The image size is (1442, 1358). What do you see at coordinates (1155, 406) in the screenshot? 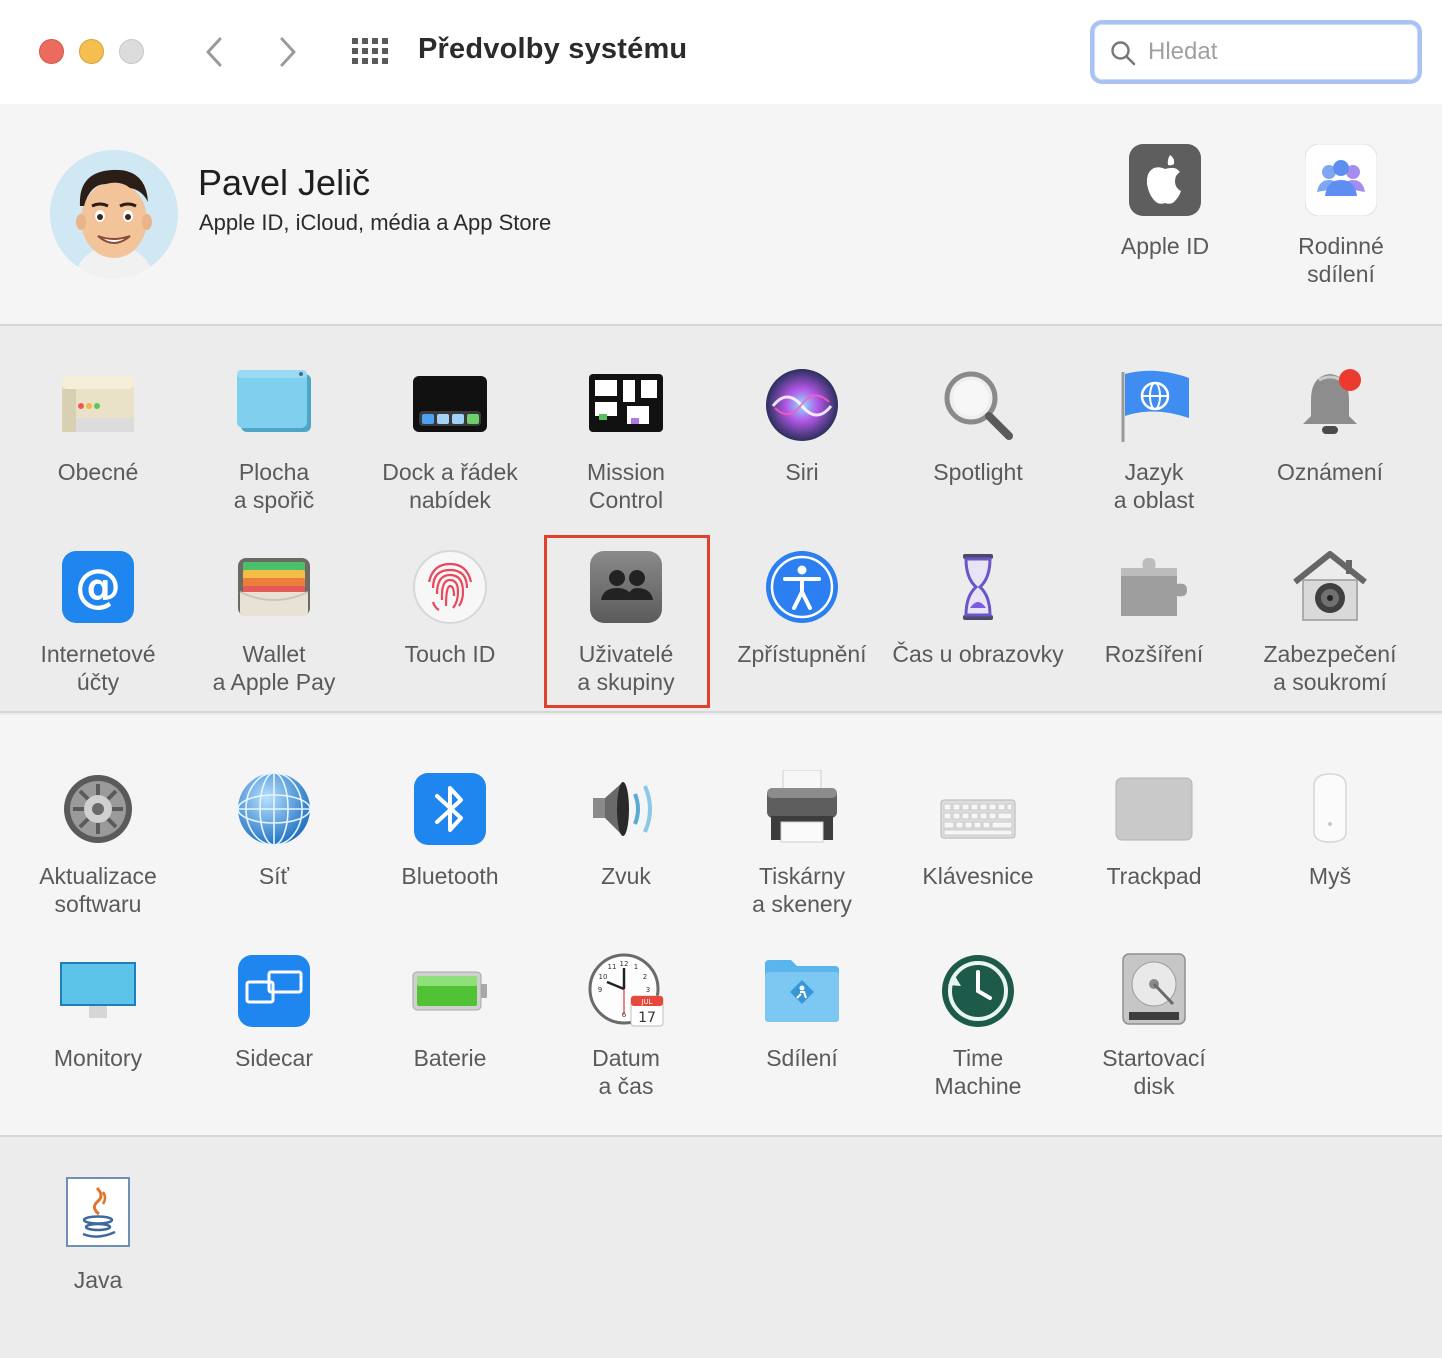
I see `language-region-icon` at bounding box center [1155, 406].